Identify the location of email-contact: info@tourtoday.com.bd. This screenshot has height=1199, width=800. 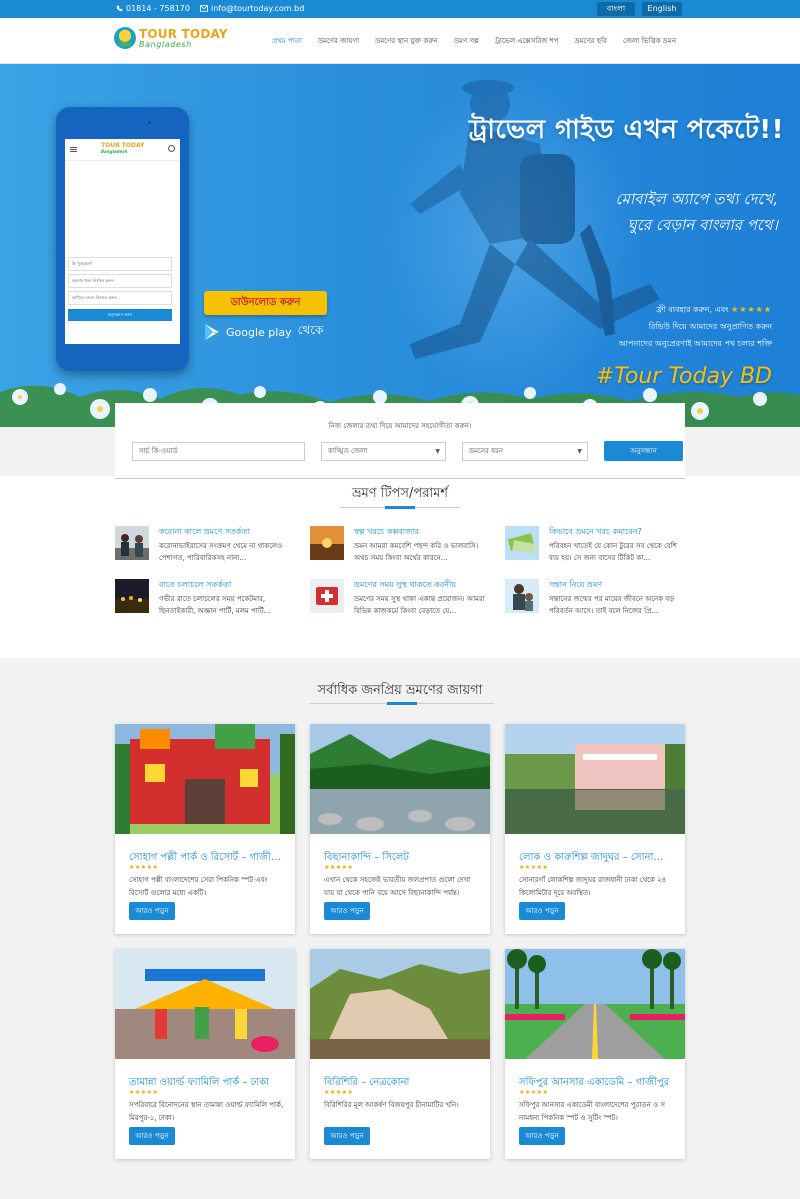
(252, 8).